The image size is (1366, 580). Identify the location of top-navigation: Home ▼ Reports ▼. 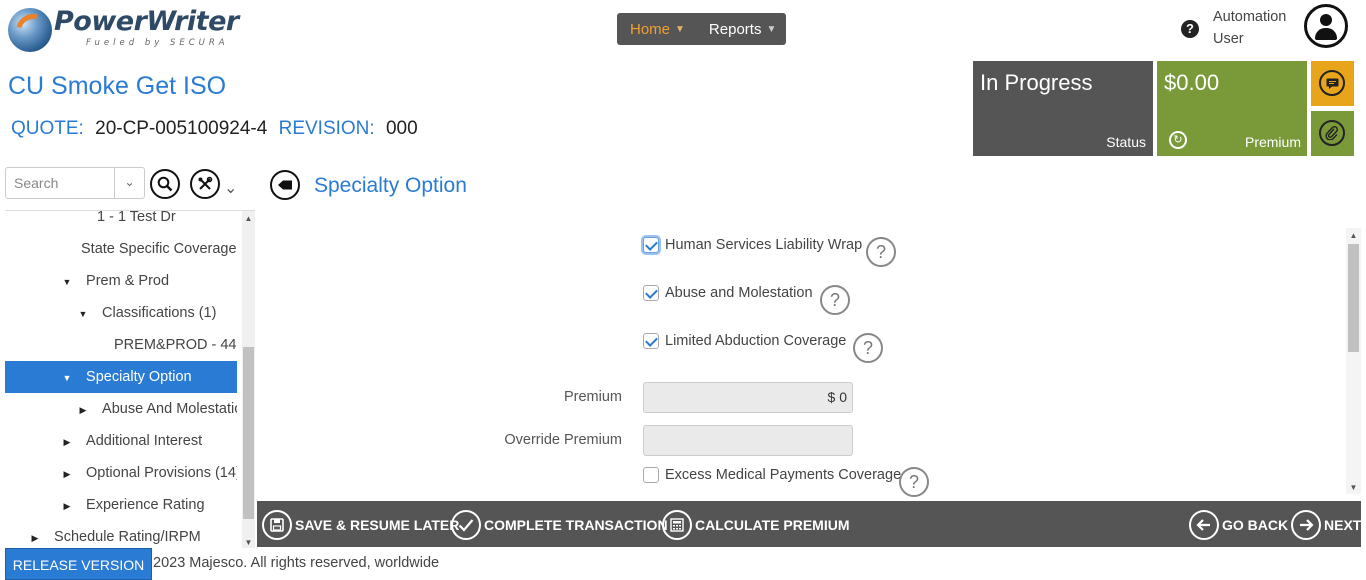
(701, 29).